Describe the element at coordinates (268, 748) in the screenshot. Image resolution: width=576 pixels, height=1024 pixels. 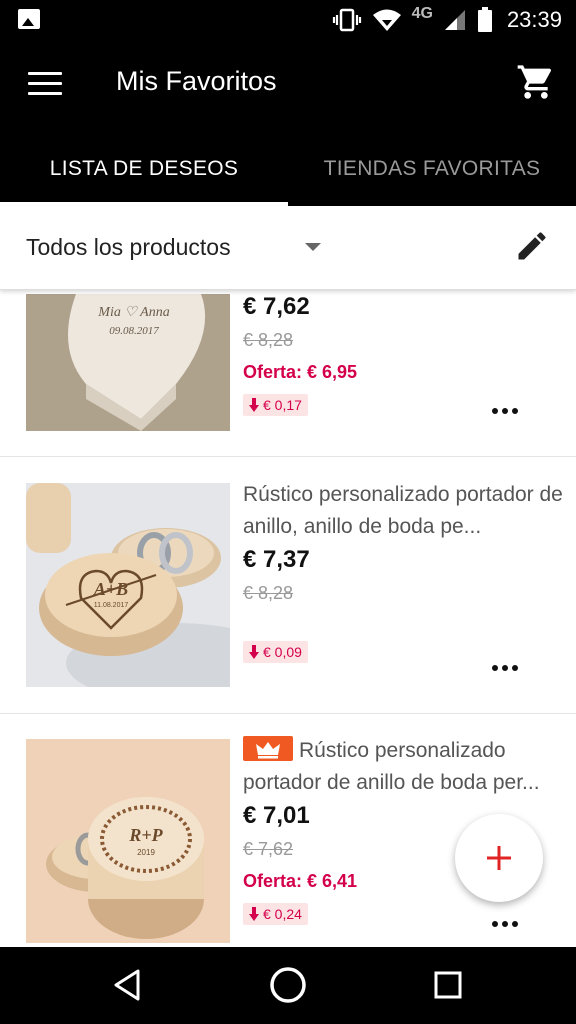
I see `crown-icon` at that location.